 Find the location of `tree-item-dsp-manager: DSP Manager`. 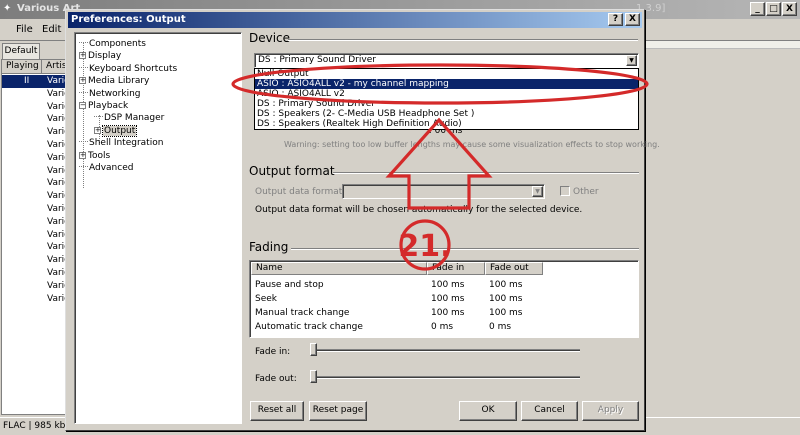

tree-item-dsp-manager: DSP Manager is located at coordinates (129, 118).